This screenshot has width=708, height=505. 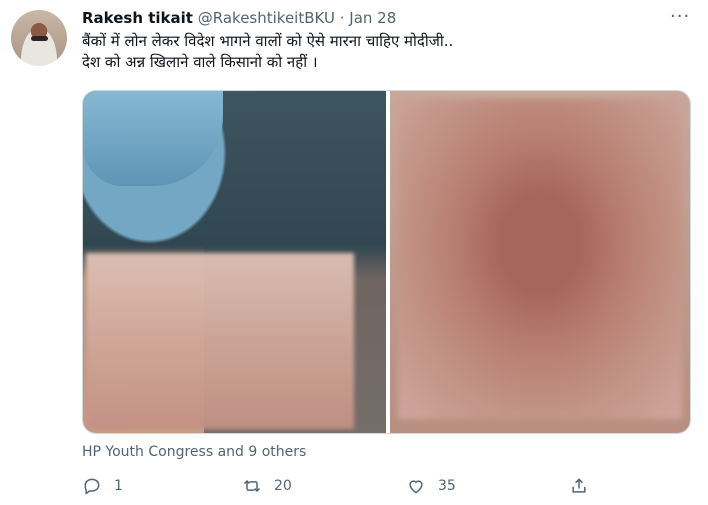 I want to click on like-count: 35, so click(x=447, y=486).